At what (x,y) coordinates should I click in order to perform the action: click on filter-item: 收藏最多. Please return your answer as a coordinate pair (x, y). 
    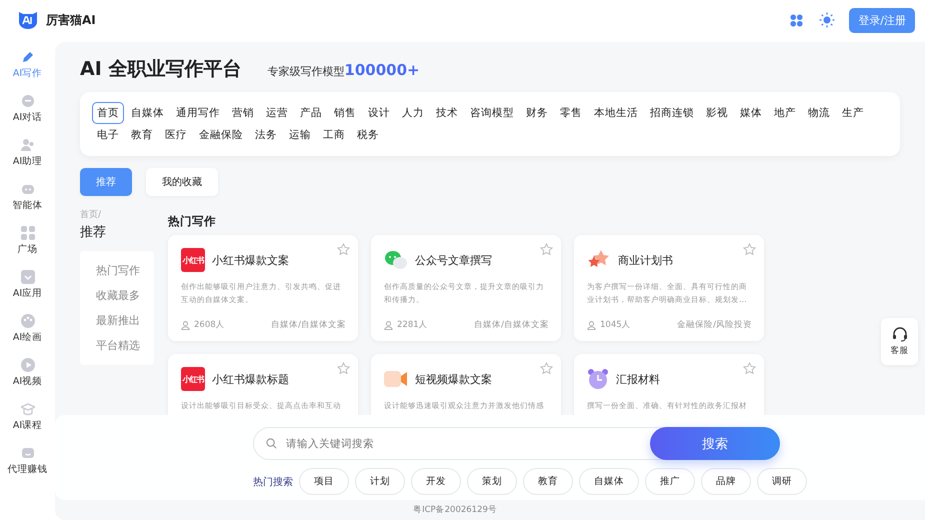
    Looking at the image, I should click on (125, 295).